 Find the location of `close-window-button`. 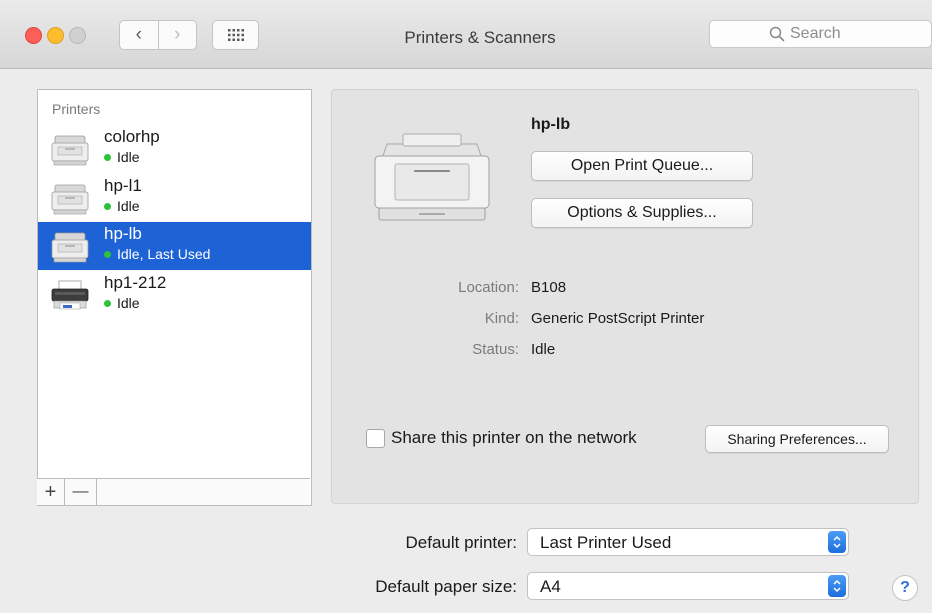

close-window-button is located at coordinates (33, 35).